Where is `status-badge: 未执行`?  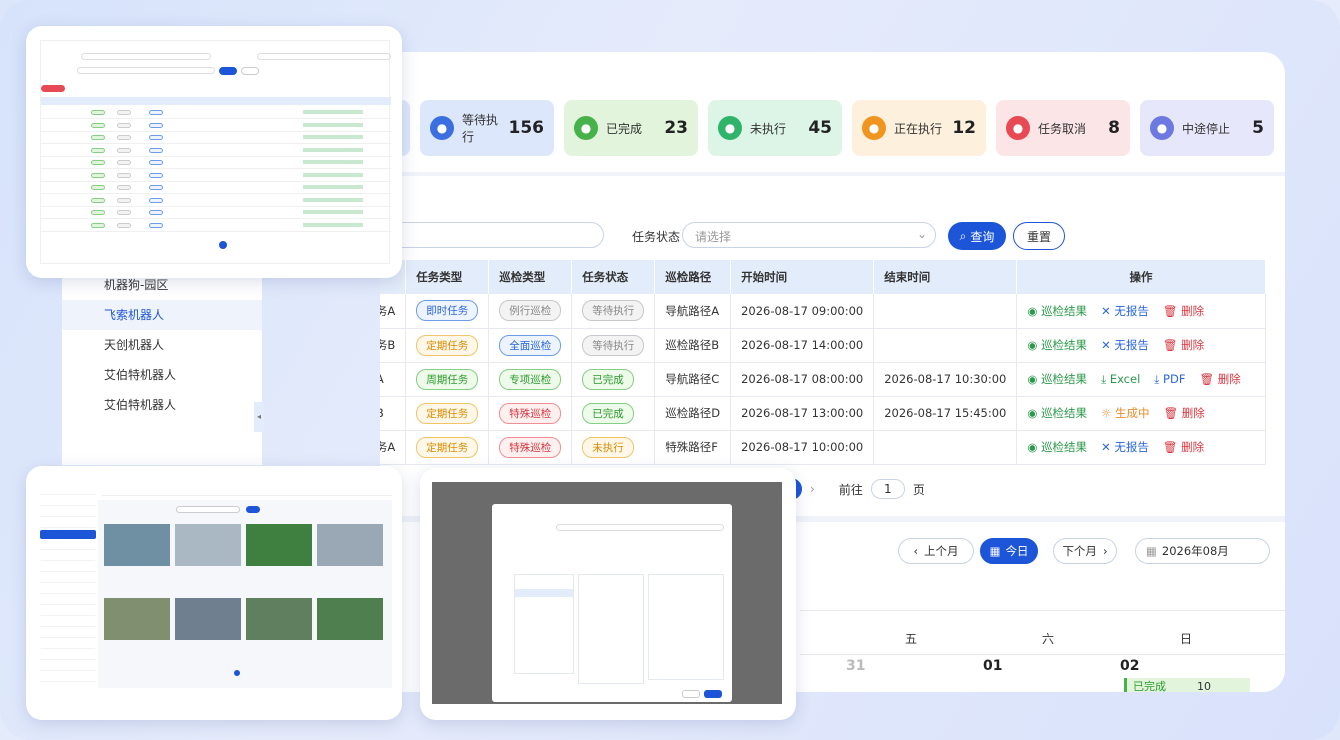 status-badge: 未执行 is located at coordinates (608, 447).